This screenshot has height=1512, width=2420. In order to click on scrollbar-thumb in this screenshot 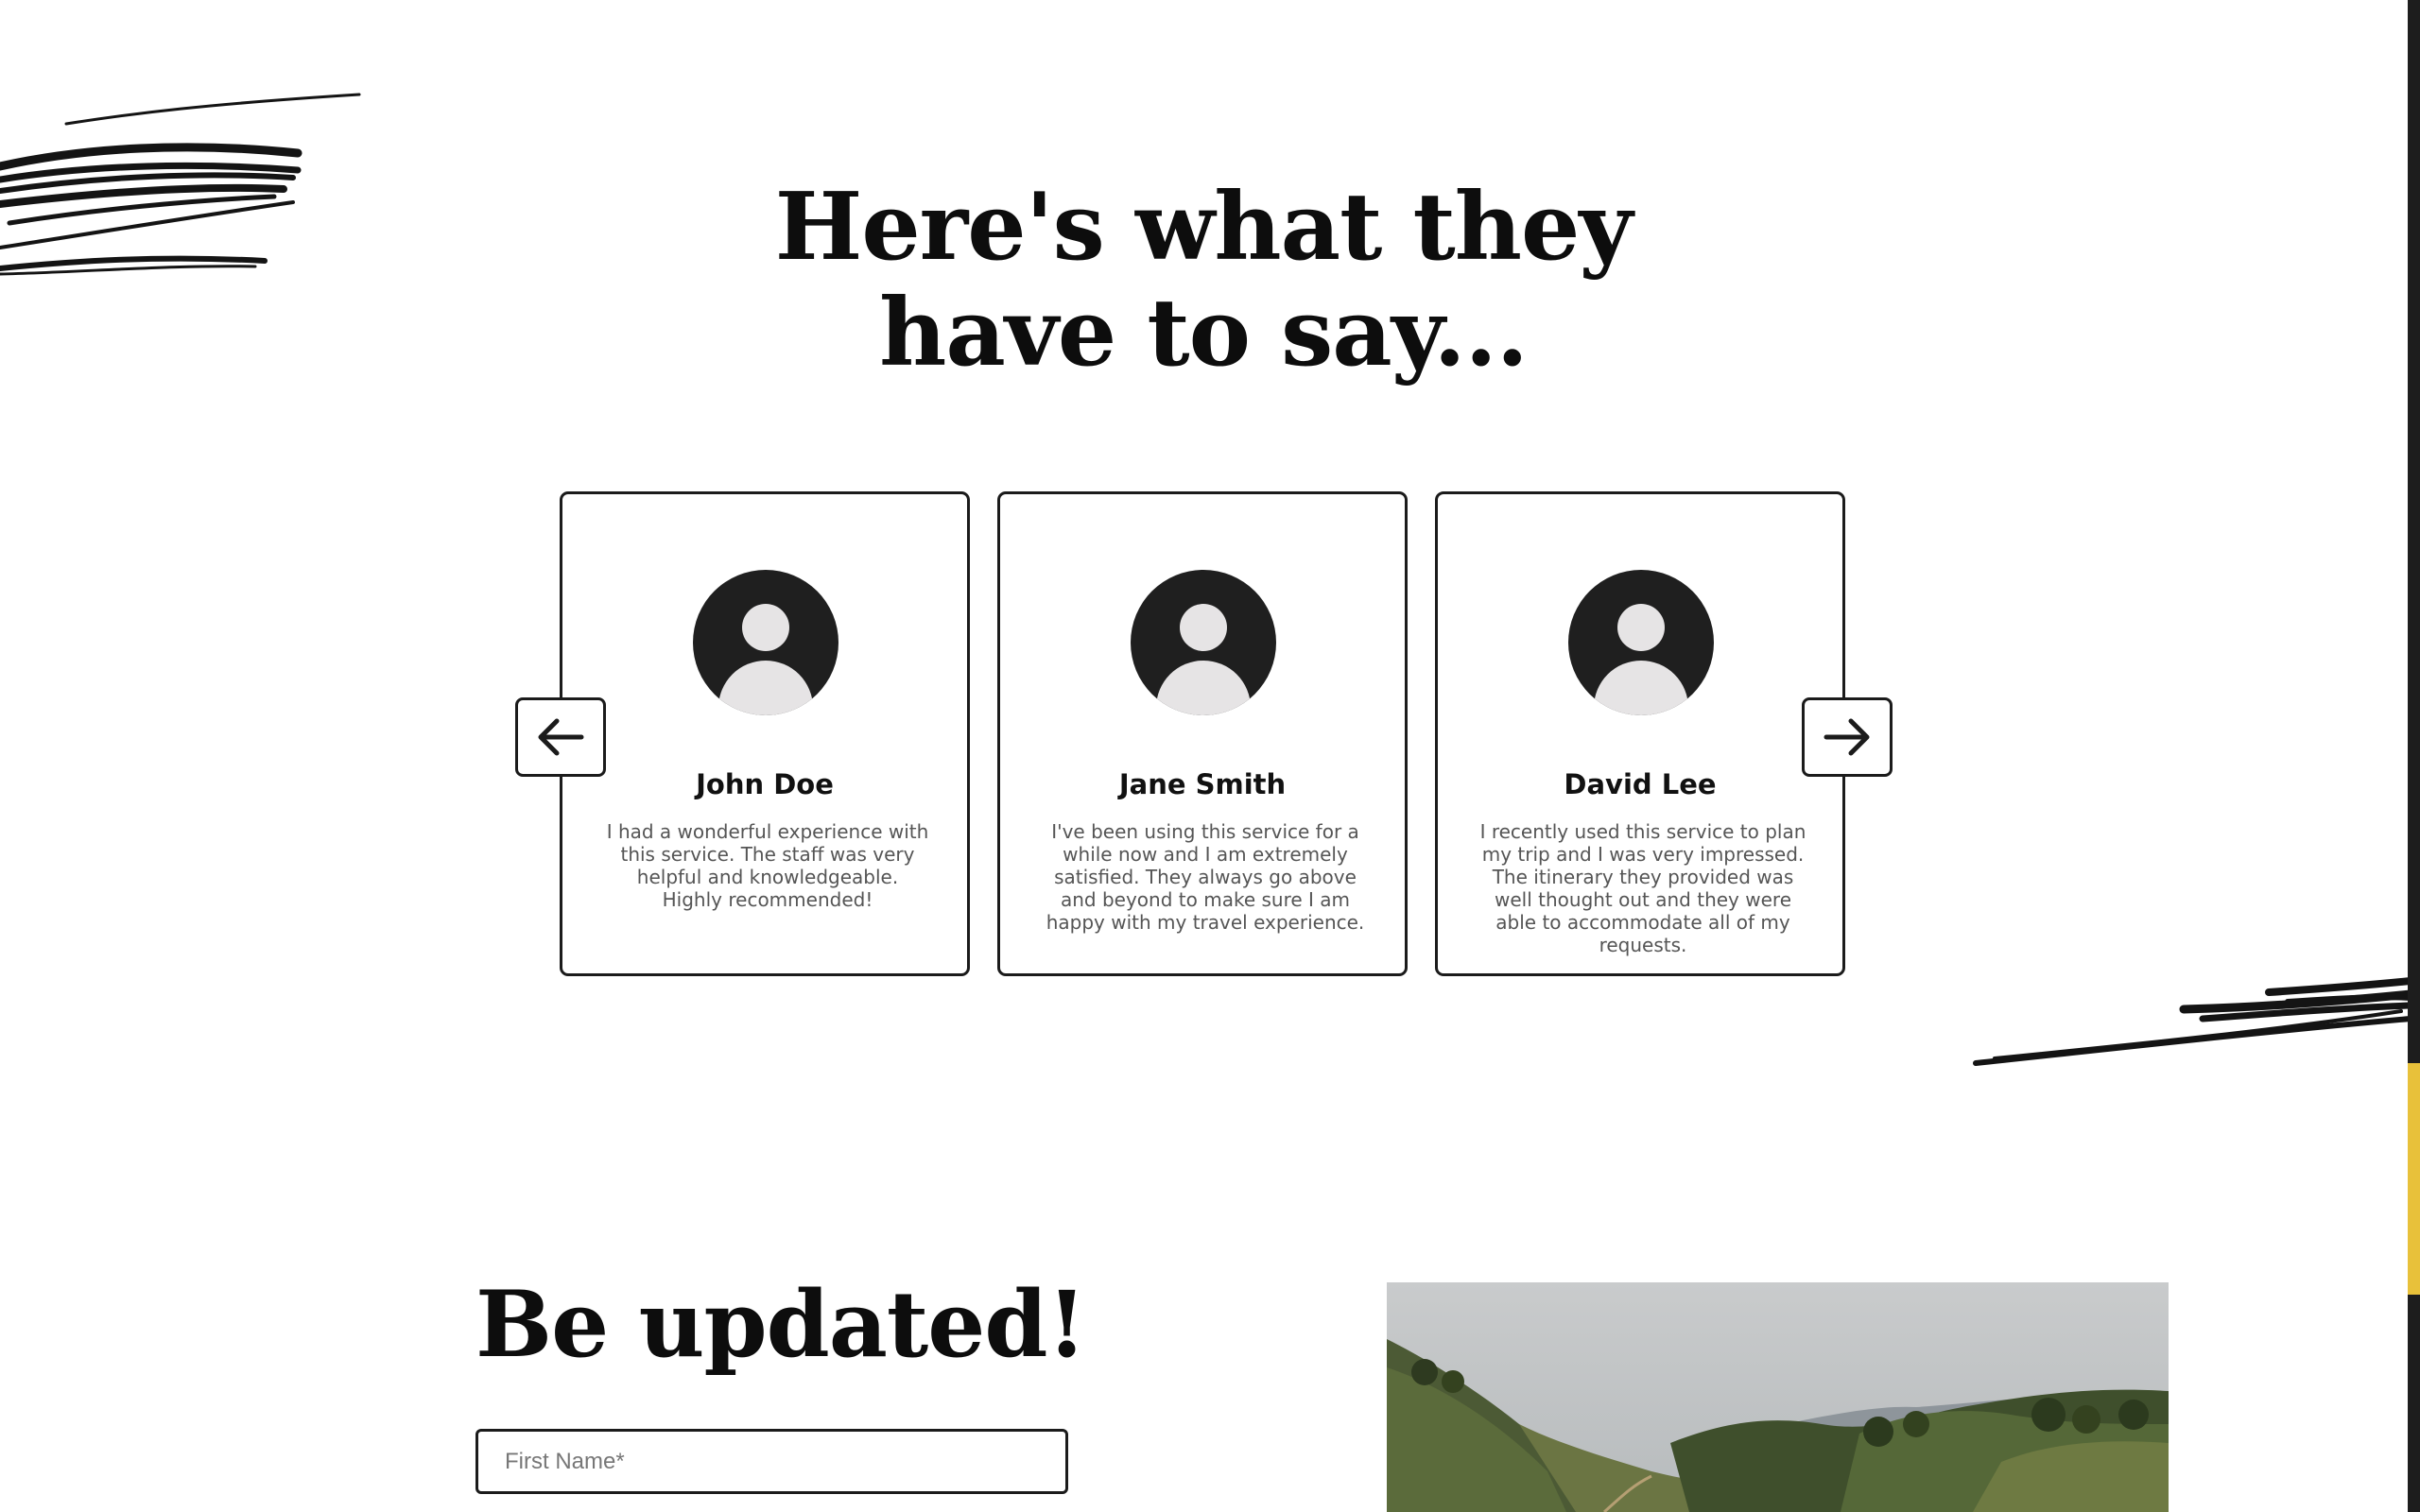, I will do `click(2414, 1179)`.